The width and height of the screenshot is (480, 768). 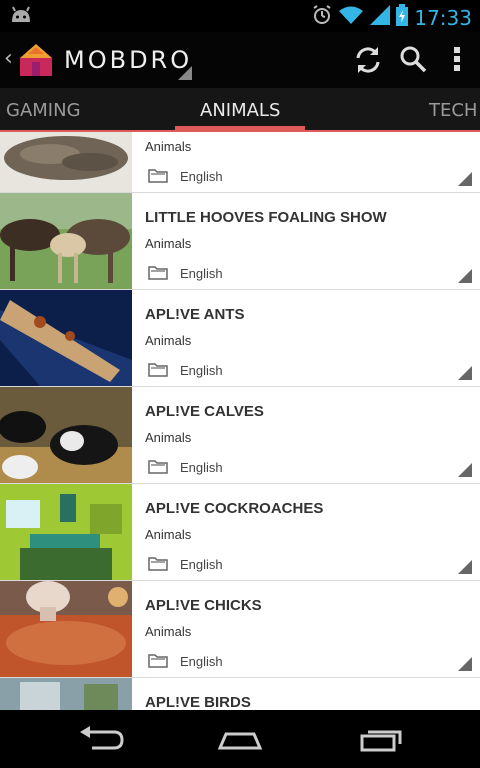 What do you see at coordinates (8, 58) in the screenshot?
I see `chevron-left-icon: ‹` at bounding box center [8, 58].